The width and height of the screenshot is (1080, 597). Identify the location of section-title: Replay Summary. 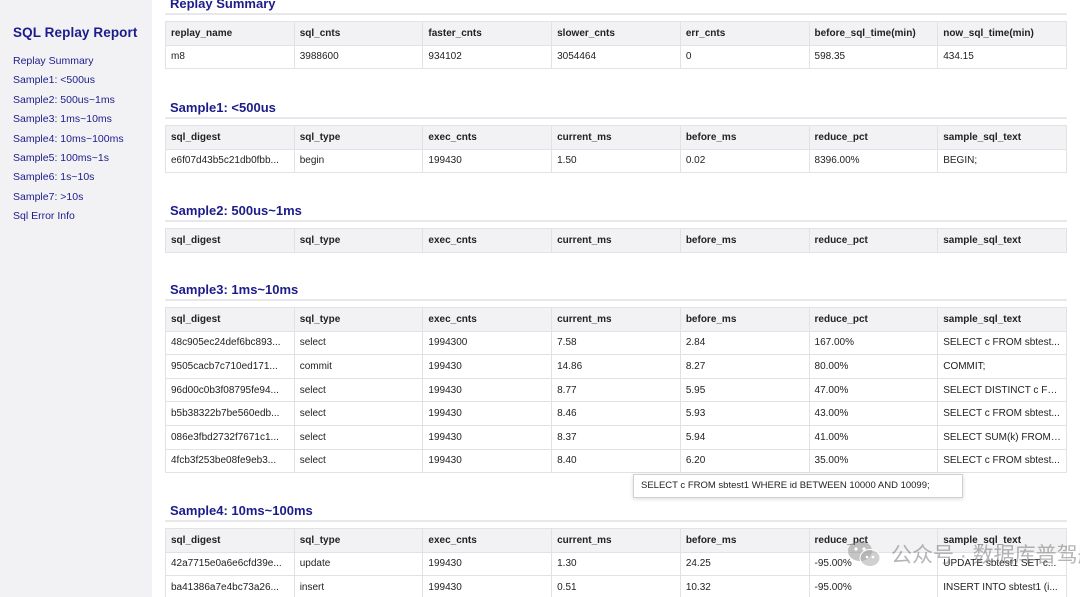
(616, 7).